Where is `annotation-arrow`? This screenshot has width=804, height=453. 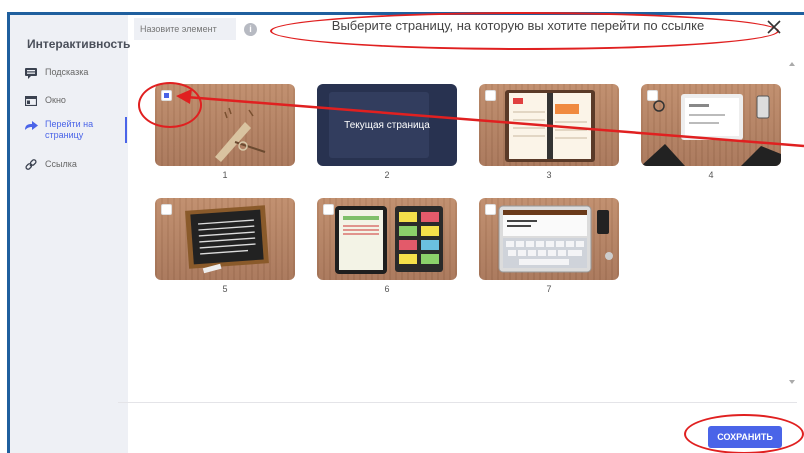
annotation-arrow is located at coordinates (490, 118).